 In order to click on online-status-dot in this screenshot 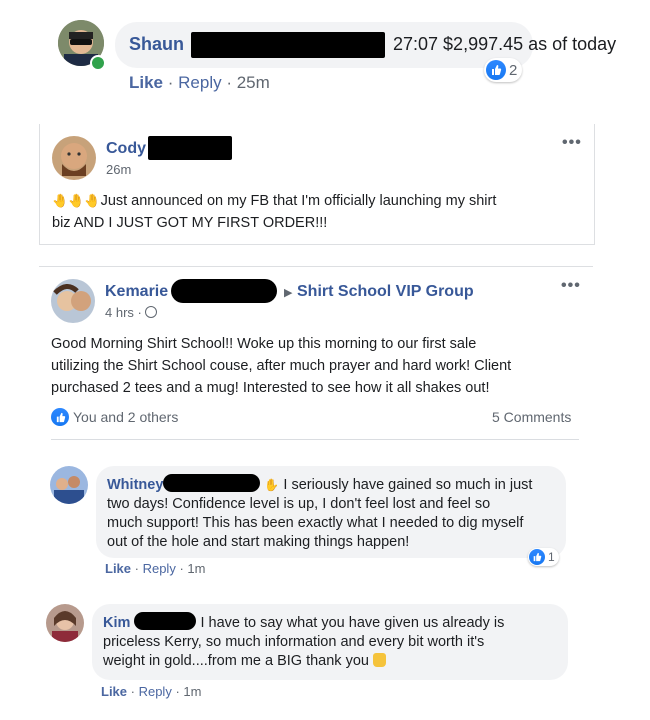, I will do `click(98, 63)`.